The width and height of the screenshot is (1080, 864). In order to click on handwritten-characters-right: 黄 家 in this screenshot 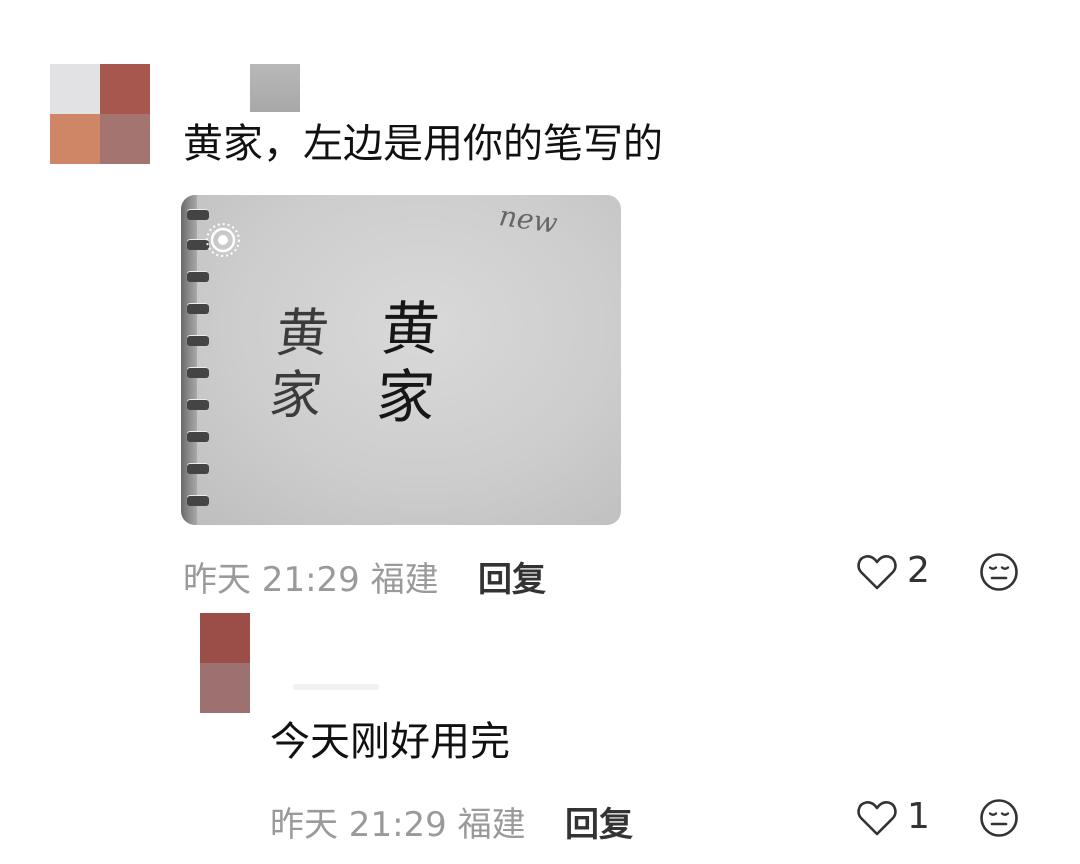, I will do `click(408, 363)`.